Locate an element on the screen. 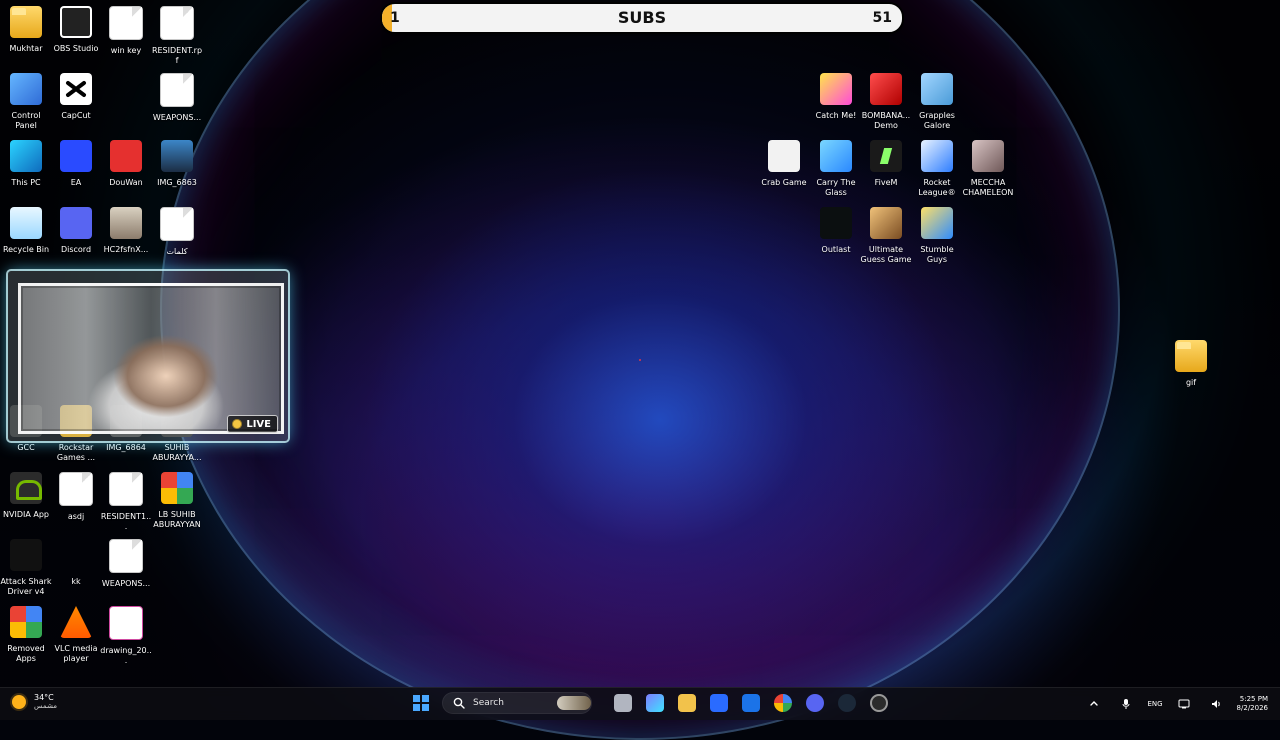 This screenshot has width=1280, height=740. network-button is located at coordinates (1184, 704).